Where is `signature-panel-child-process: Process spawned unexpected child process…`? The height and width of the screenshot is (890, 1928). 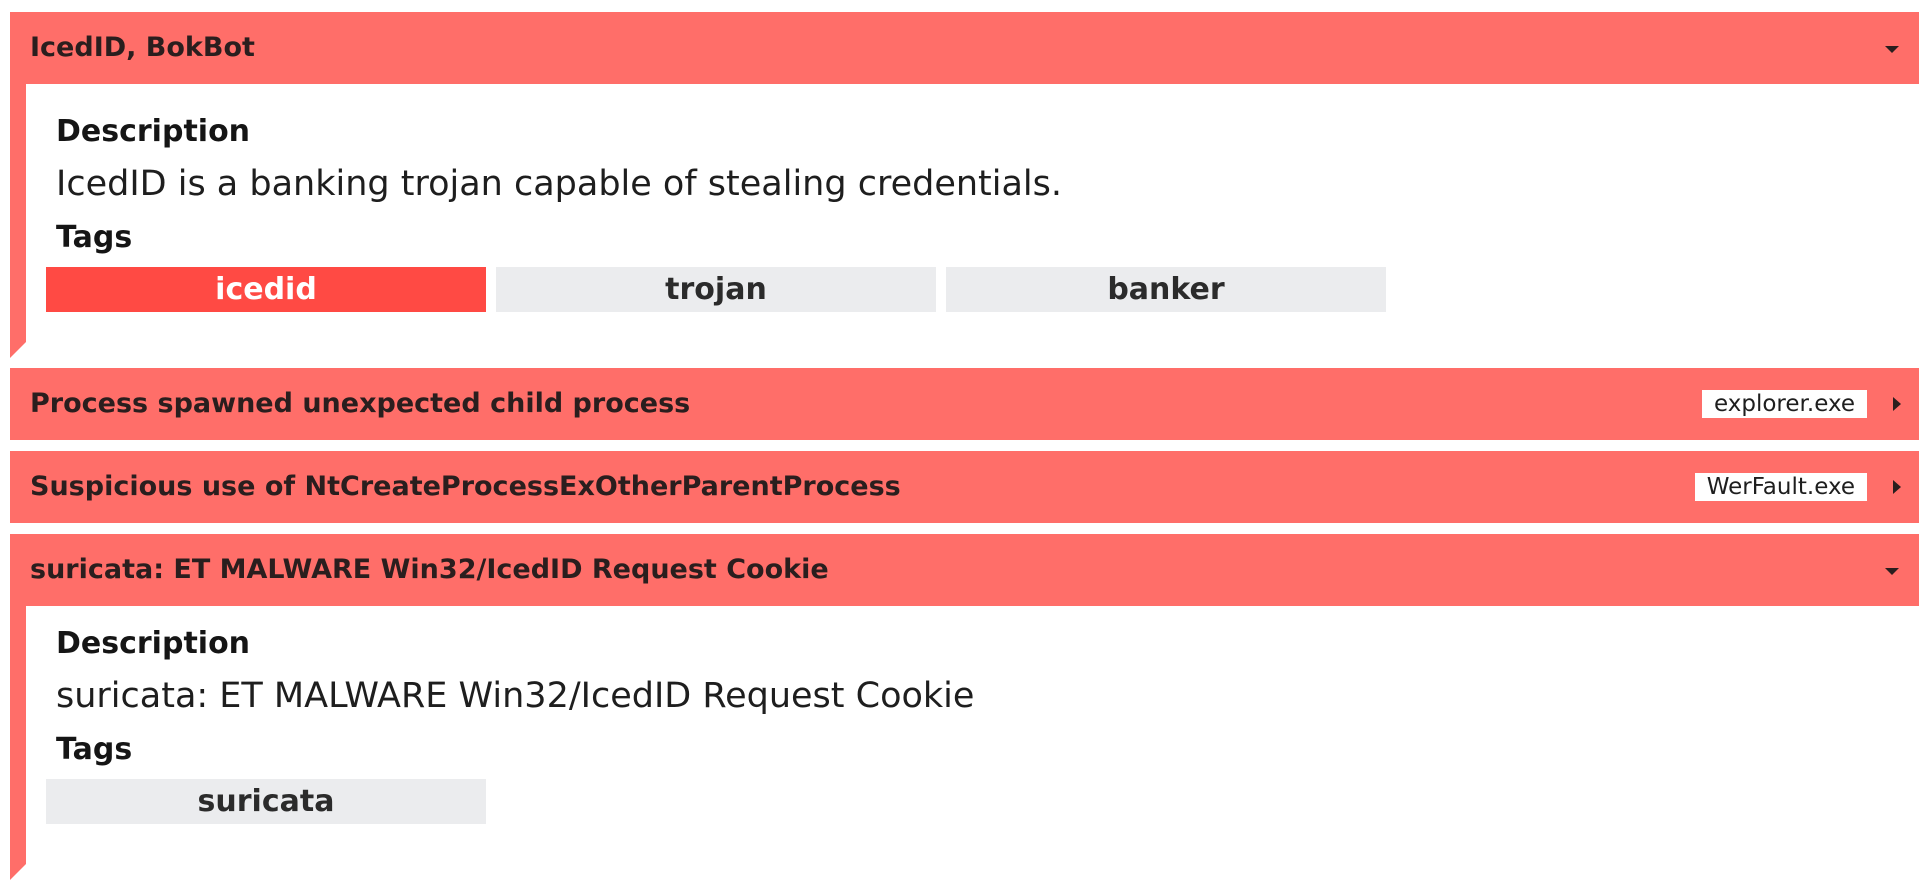 signature-panel-child-process: Process spawned unexpected child process… is located at coordinates (964, 404).